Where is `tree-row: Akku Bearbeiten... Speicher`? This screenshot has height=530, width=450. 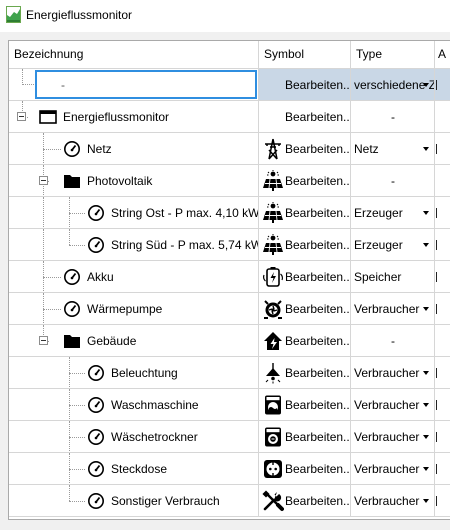
tree-row: Akku Bearbeiten... Speicher is located at coordinates (229, 277).